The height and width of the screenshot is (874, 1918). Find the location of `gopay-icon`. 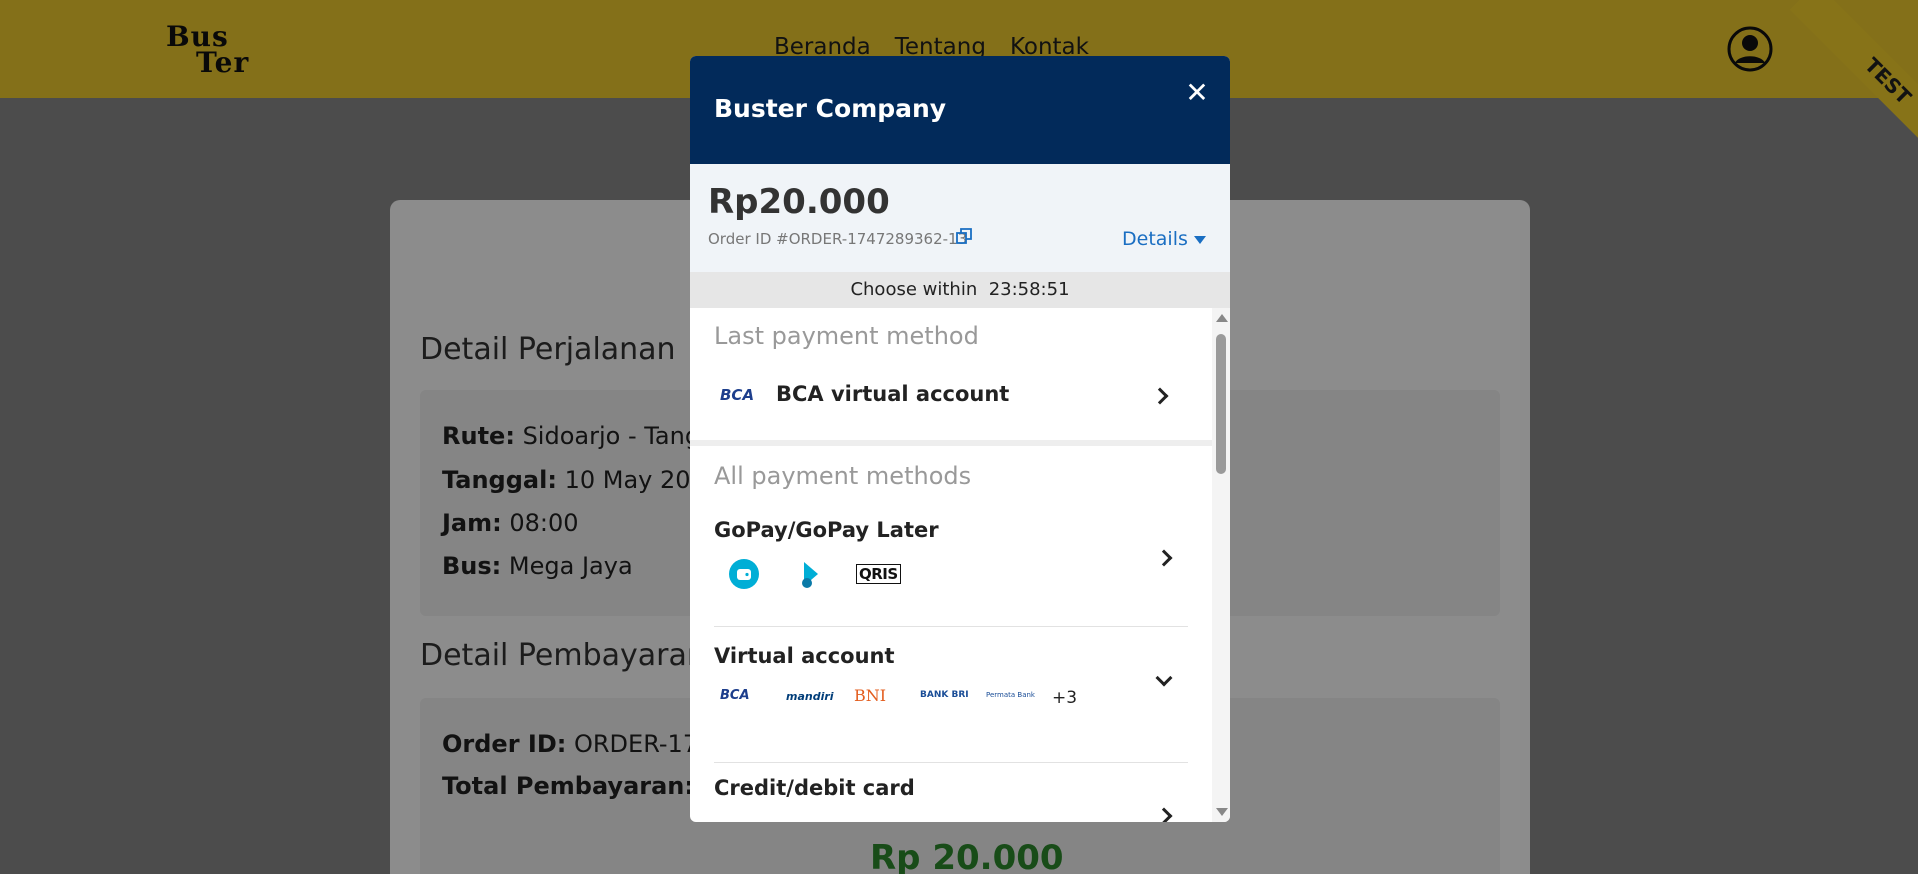

gopay-icon is located at coordinates (744, 574).